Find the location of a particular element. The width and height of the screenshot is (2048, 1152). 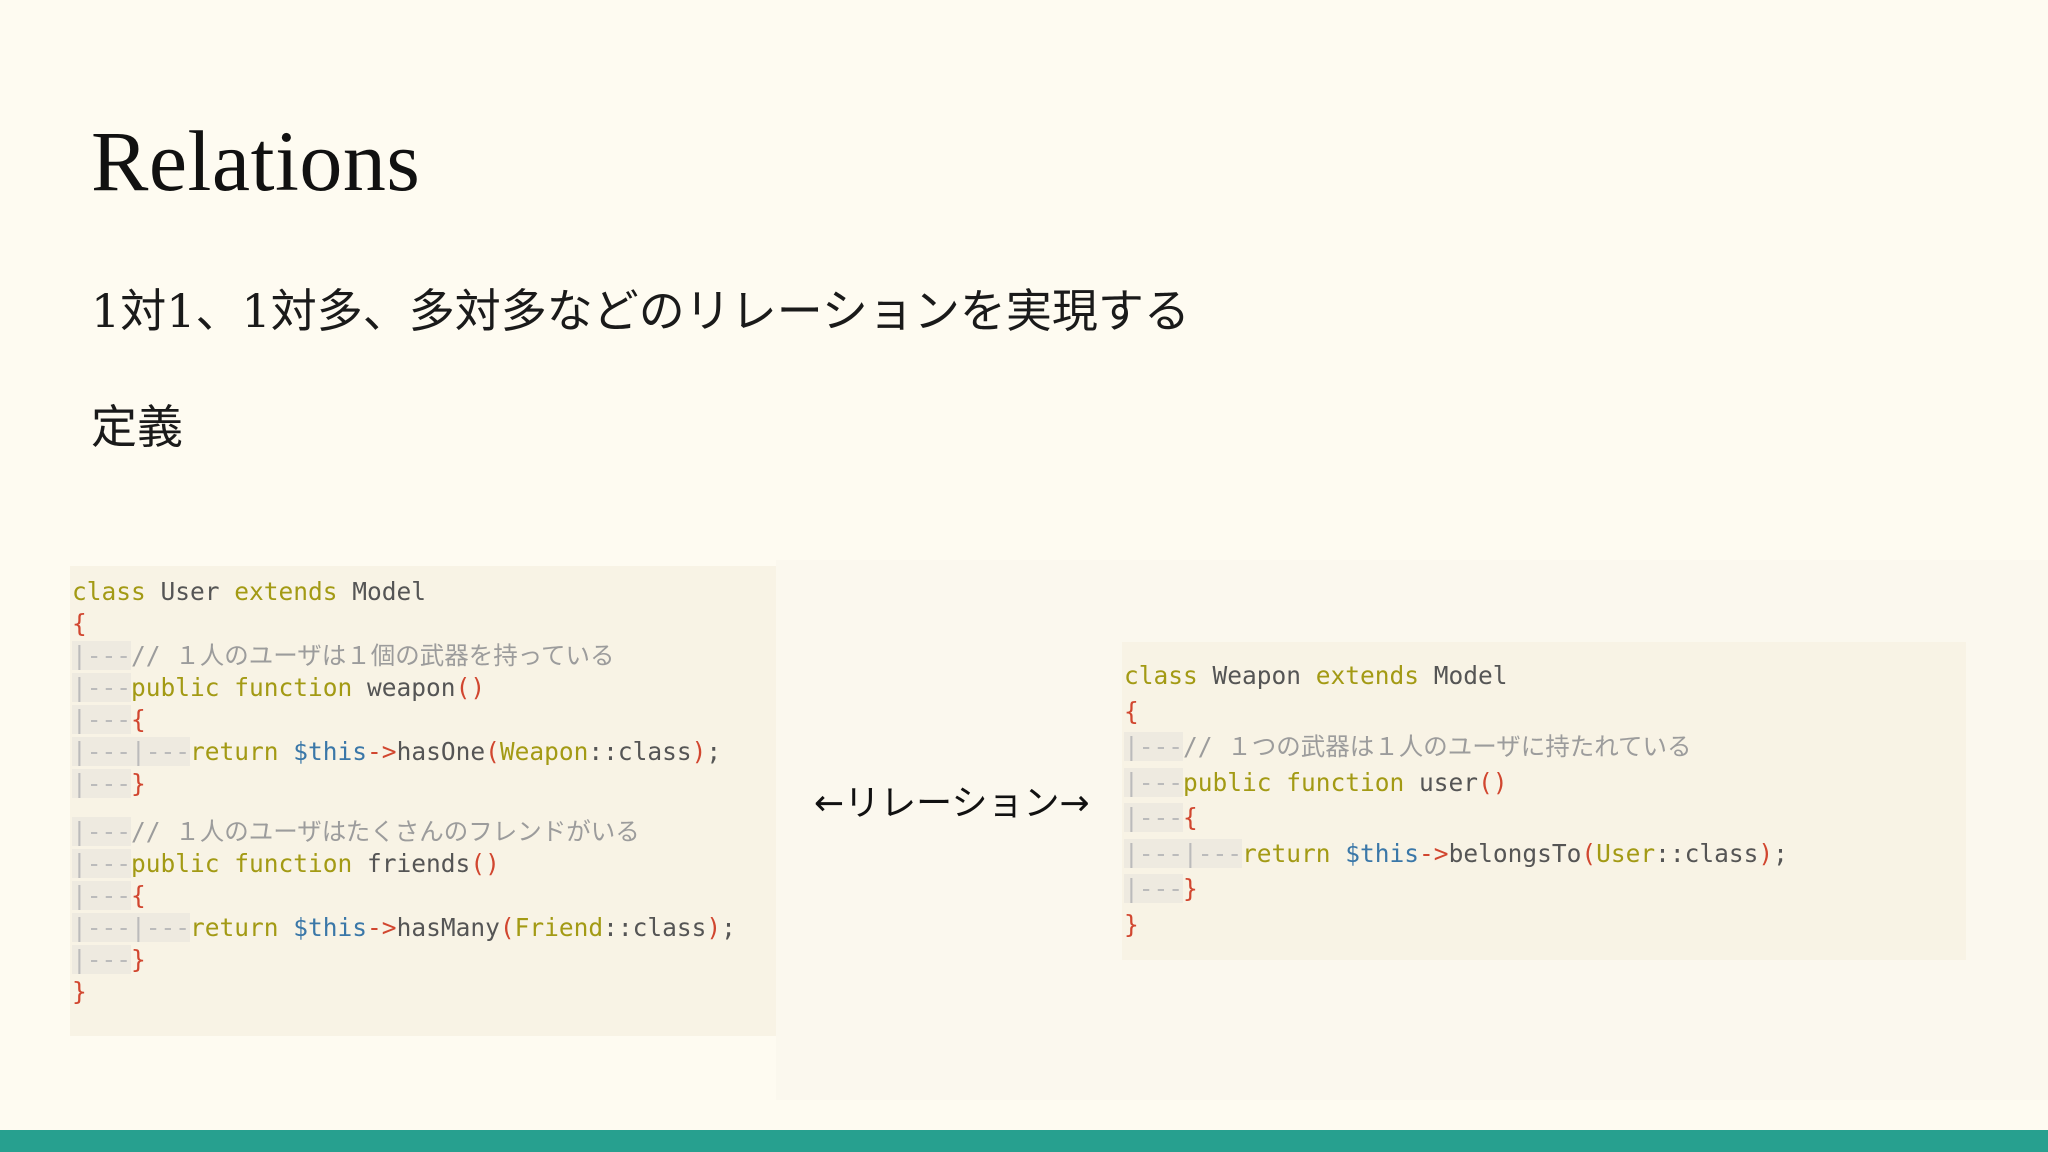

code-token: friends is located at coordinates (419, 863).